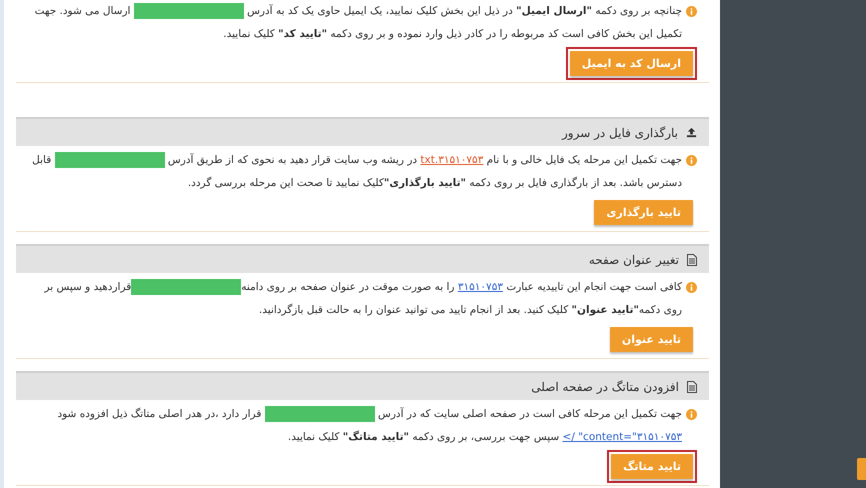 The height and width of the screenshot is (488, 866). What do you see at coordinates (622, 437) in the screenshot?
I see `code-link: content="۳۱۵۱۰۷۵۳" />` at bounding box center [622, 437].